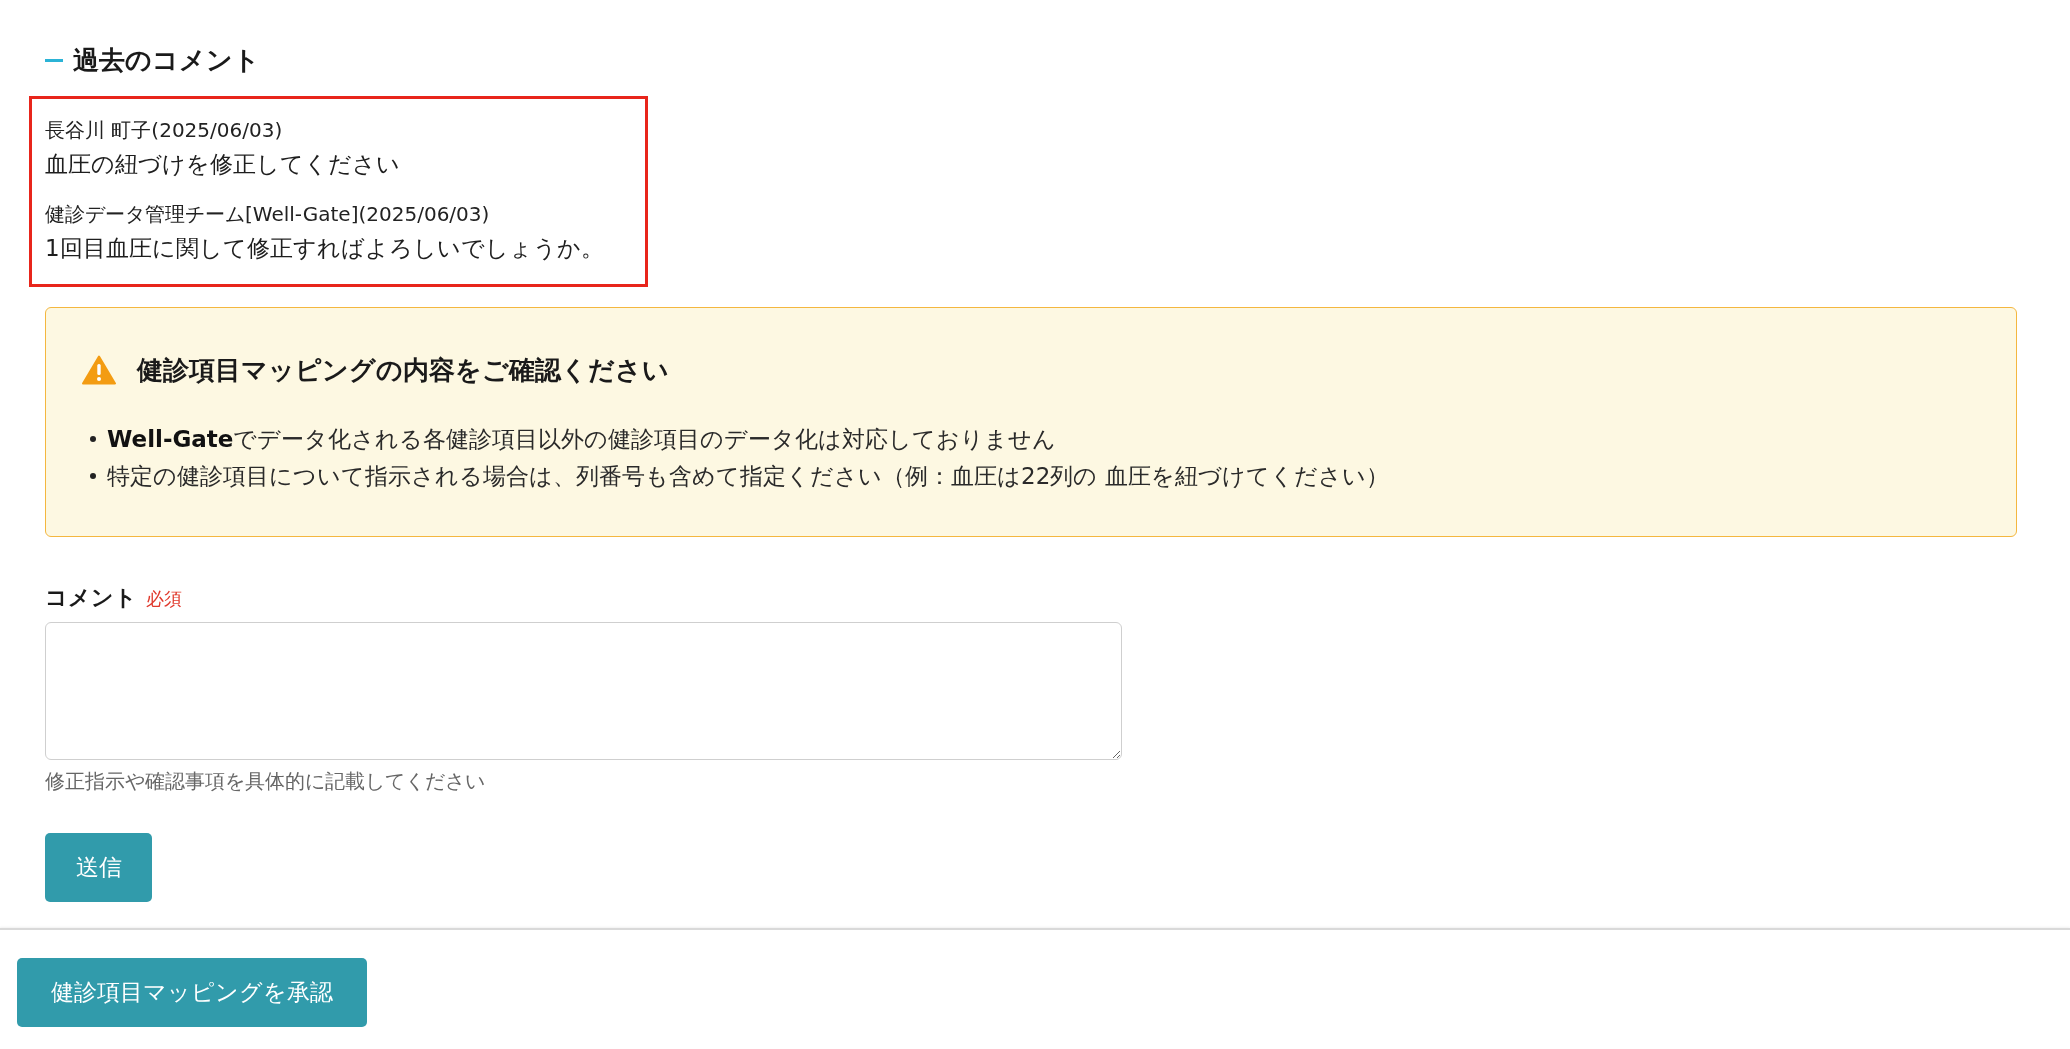  I want to click on comment-field, so click(583, 691).